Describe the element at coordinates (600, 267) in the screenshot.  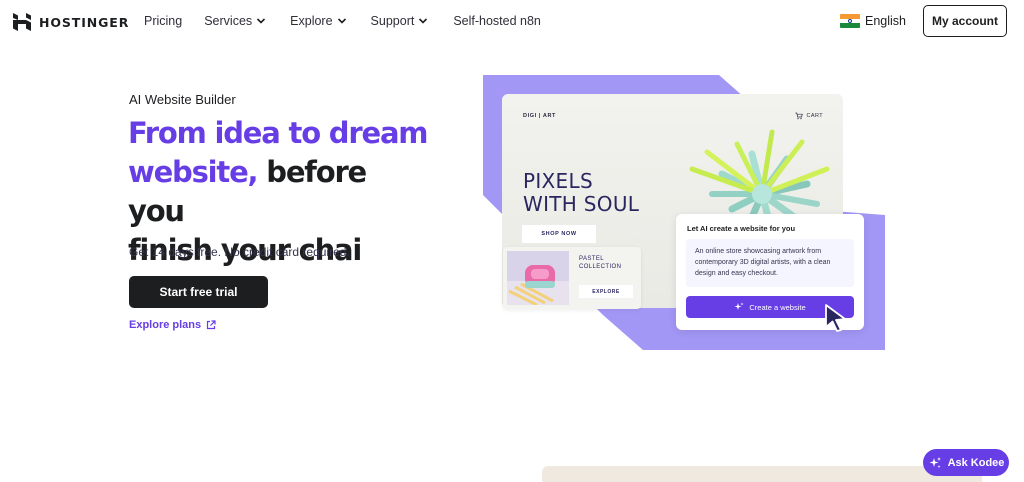
I see `collection-title-line: COLLECTION` at that location.